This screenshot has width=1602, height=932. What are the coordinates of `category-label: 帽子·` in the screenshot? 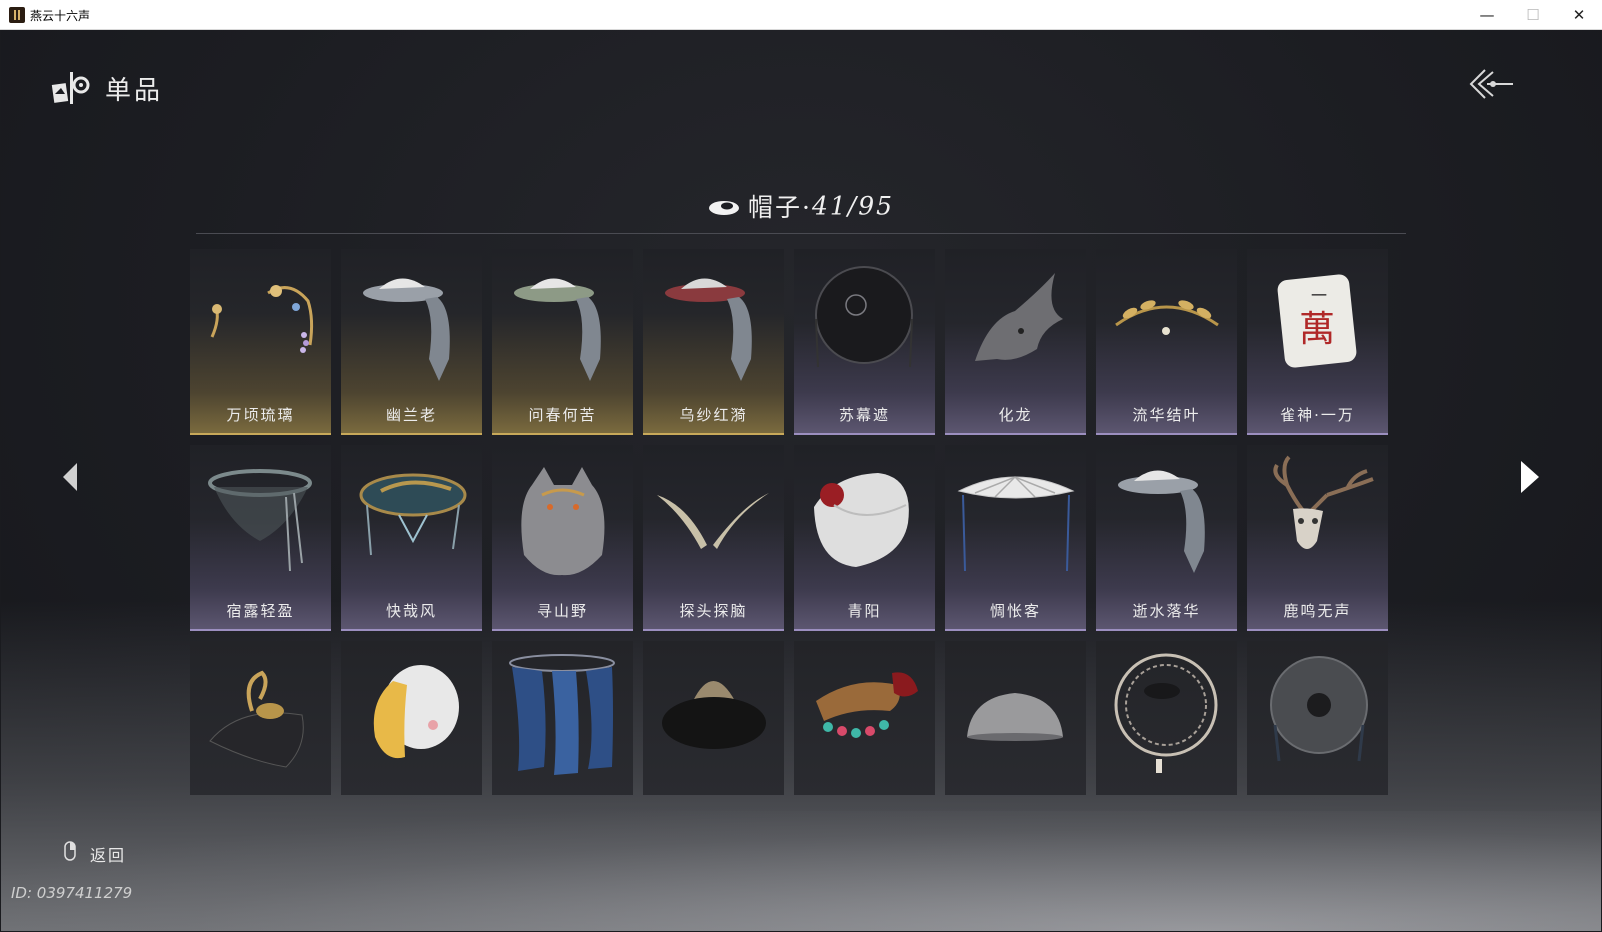 It's located at (780, 207).